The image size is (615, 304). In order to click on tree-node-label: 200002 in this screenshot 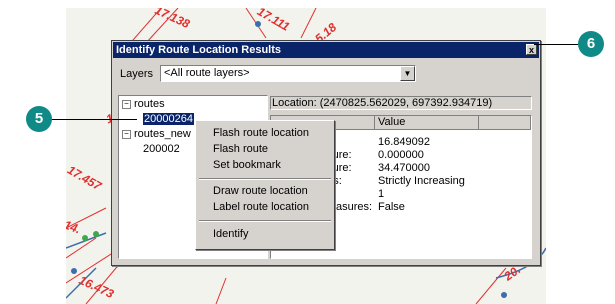, I will do `click(161, 149)`.